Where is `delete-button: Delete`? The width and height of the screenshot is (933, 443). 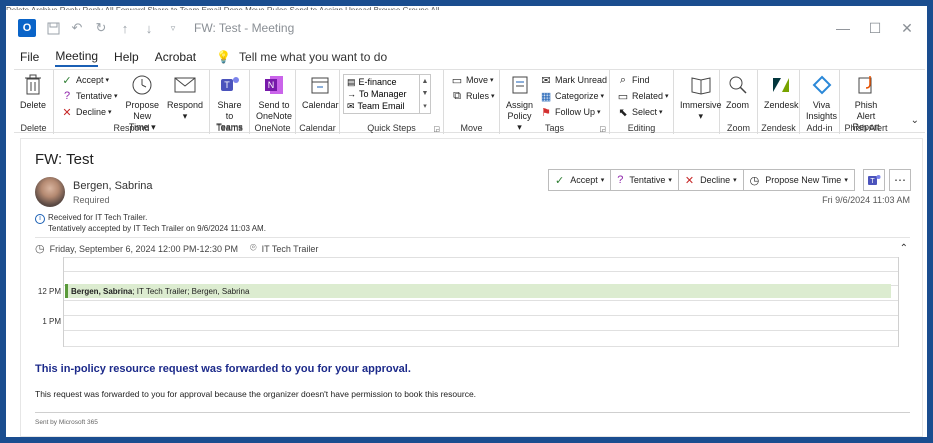
delete-button: Delete is located at coordinates (33, 91).